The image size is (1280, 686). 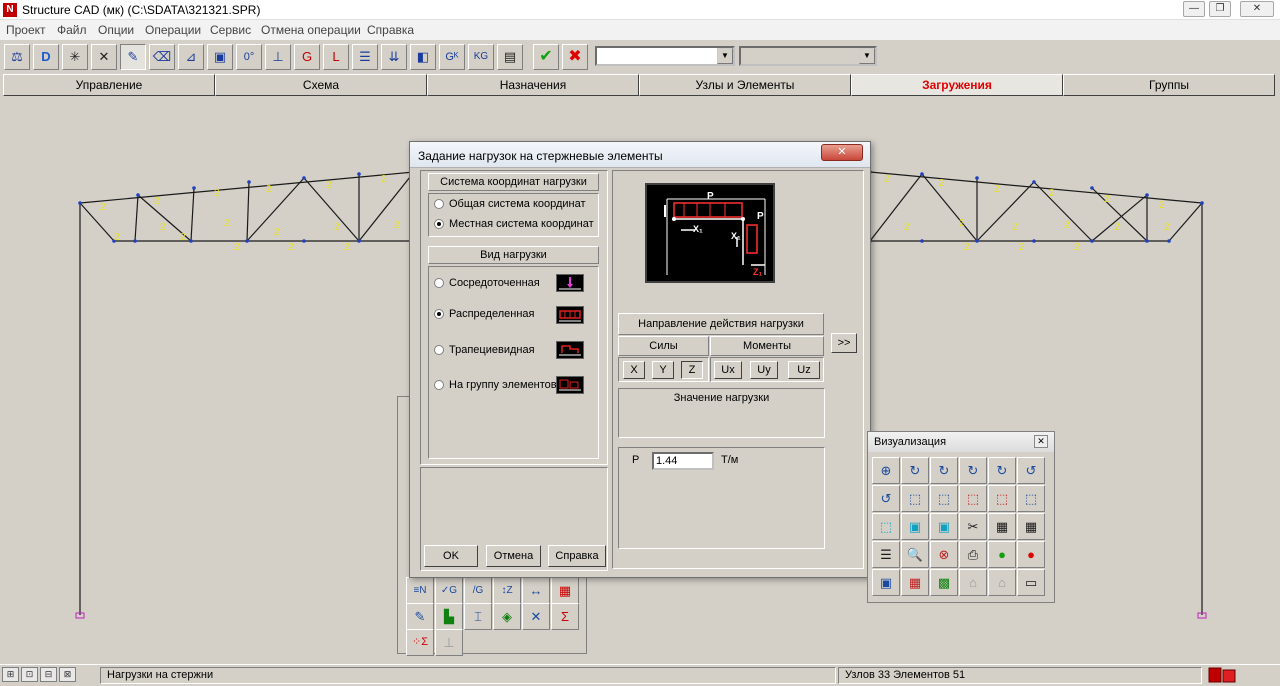 What do you see at coordinates (915, 554) in the screenshot?
I see `visualization-tool-20-icon: 🔍` at bounding box center [915, 554].